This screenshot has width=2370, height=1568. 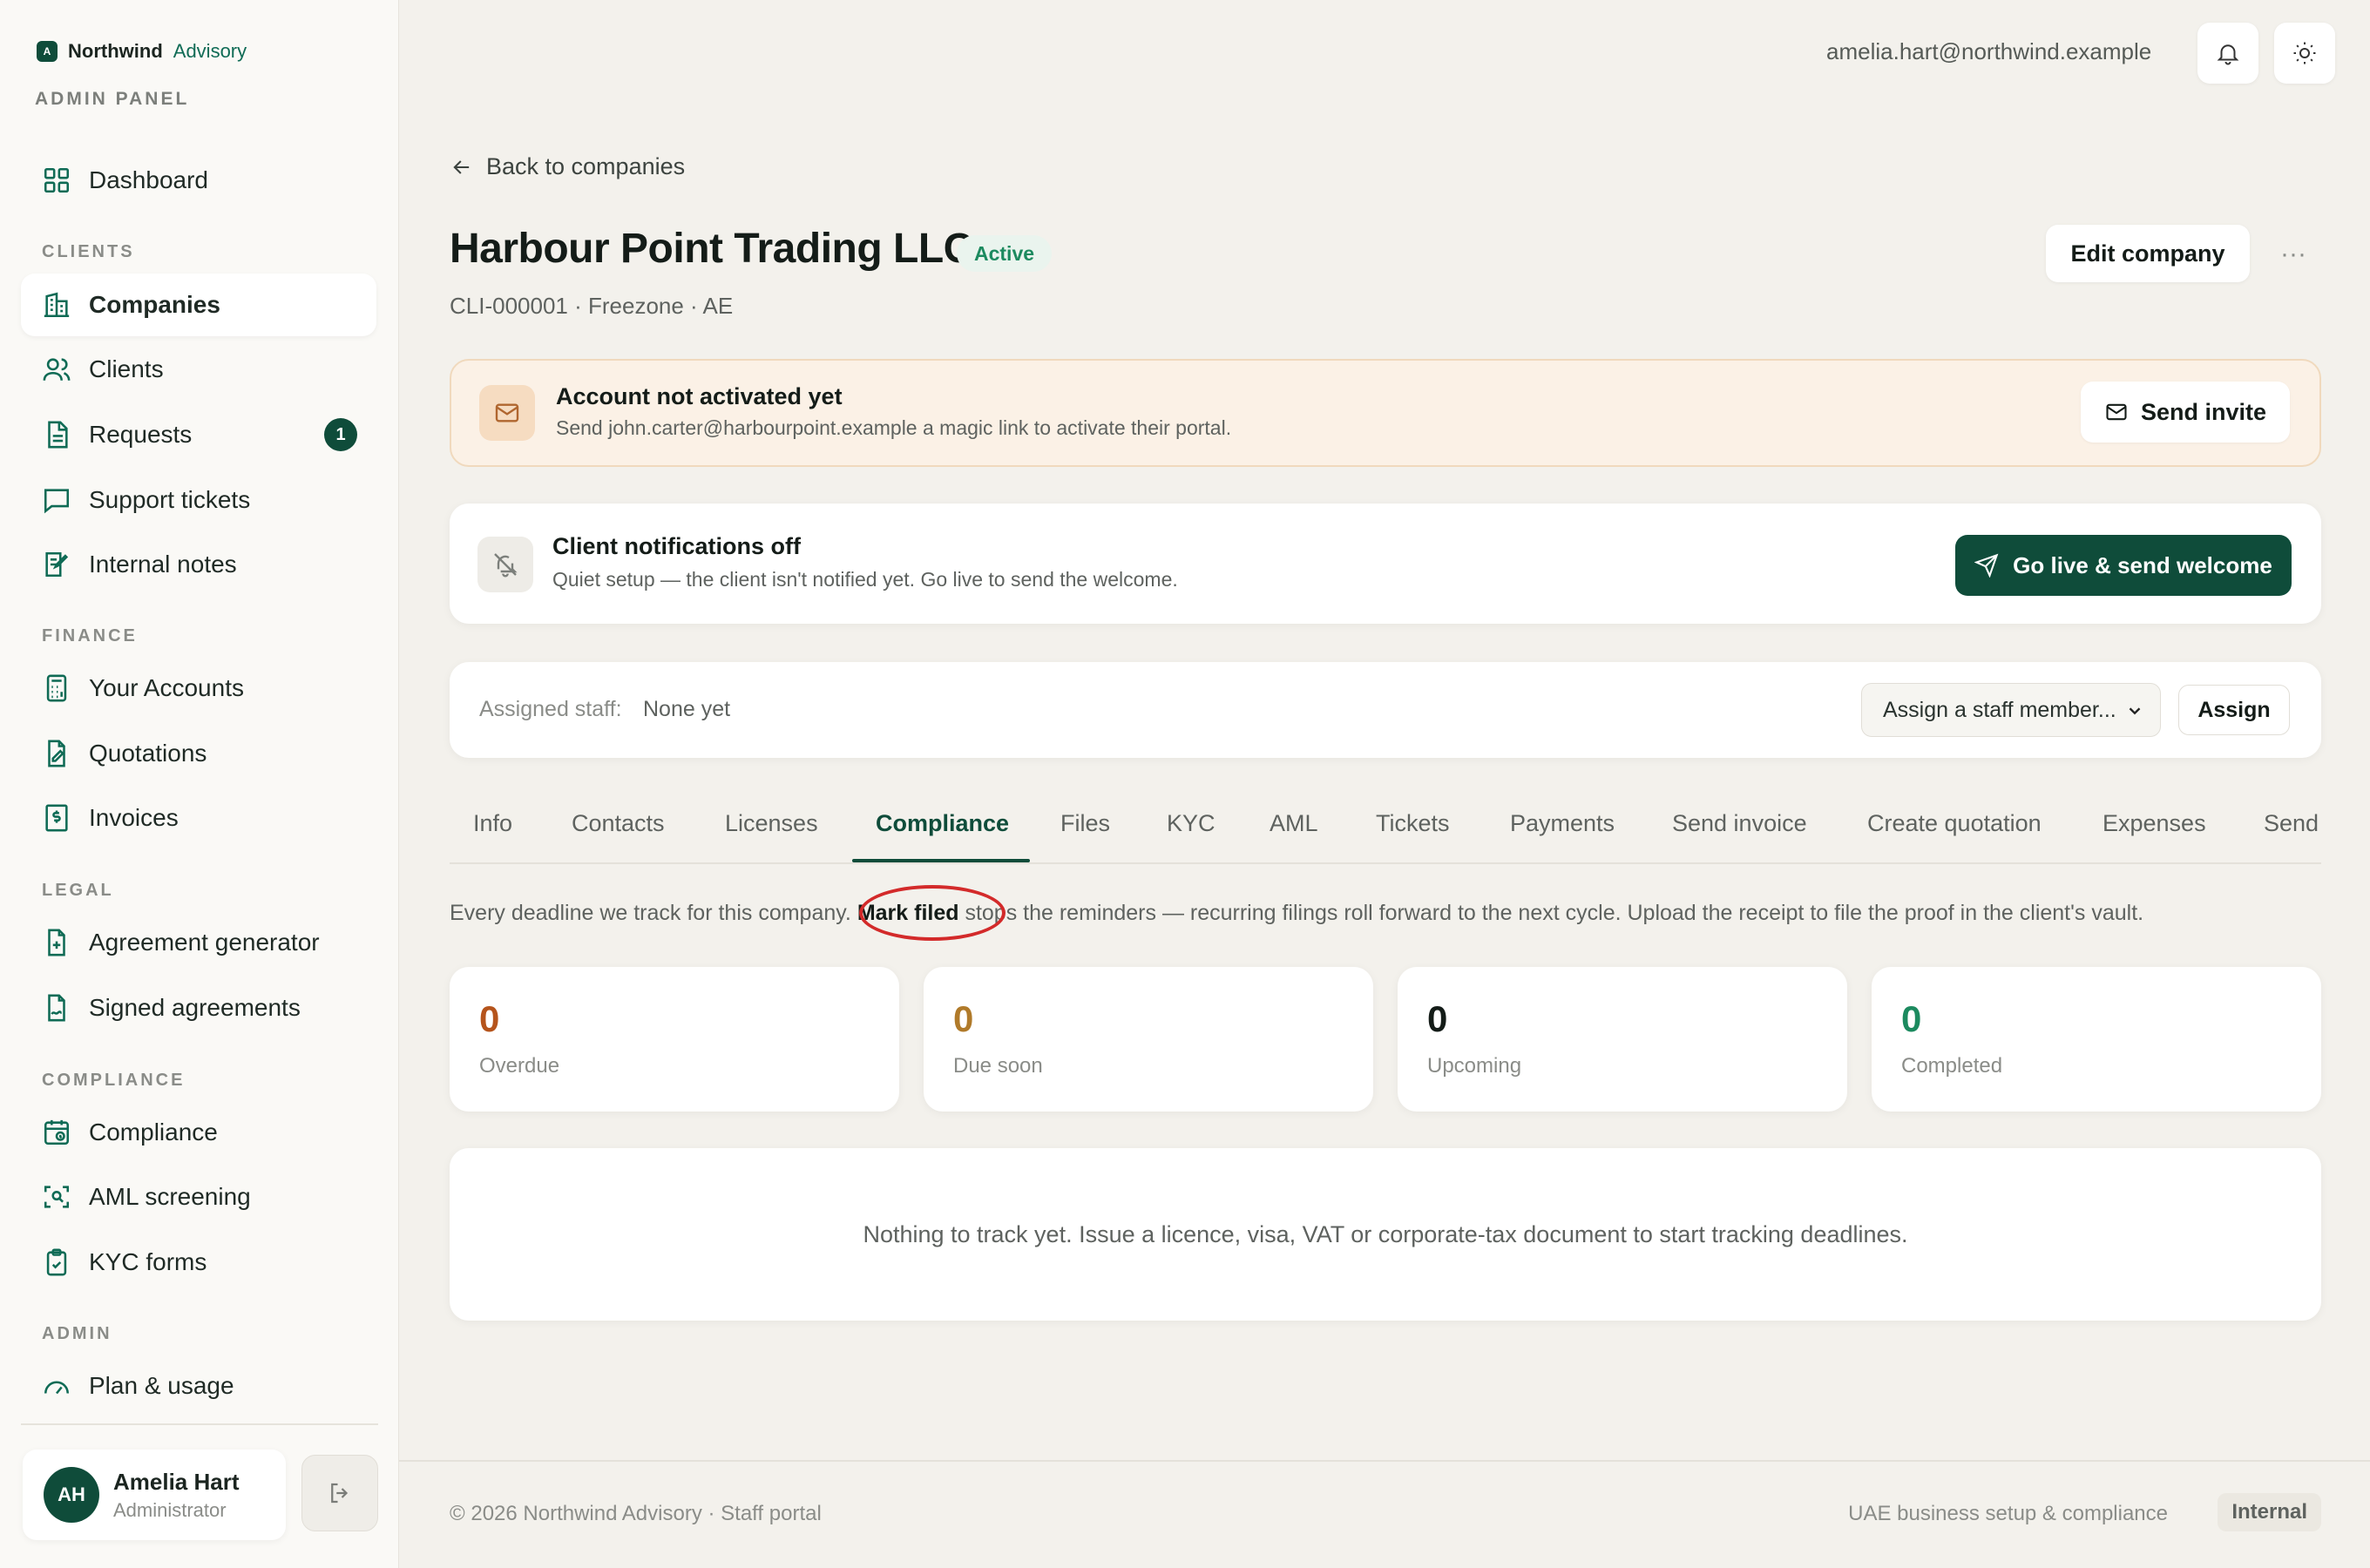 What do you see at coordinates (198, 818) in the screenshot?
I see `sidebar-item-invoices: Invoices` at bounding box center [198, 818].